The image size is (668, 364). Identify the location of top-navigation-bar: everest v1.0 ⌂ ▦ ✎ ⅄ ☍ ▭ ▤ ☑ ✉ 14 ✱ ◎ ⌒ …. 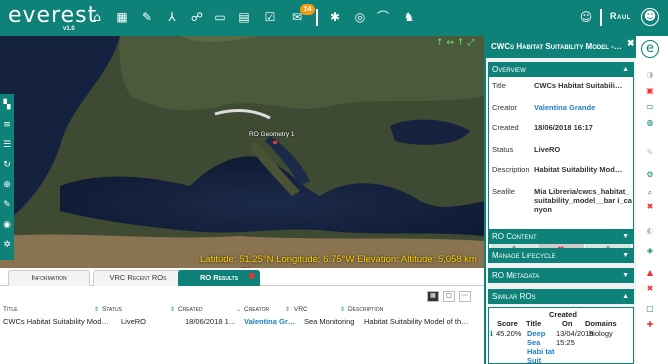
(334, 18).